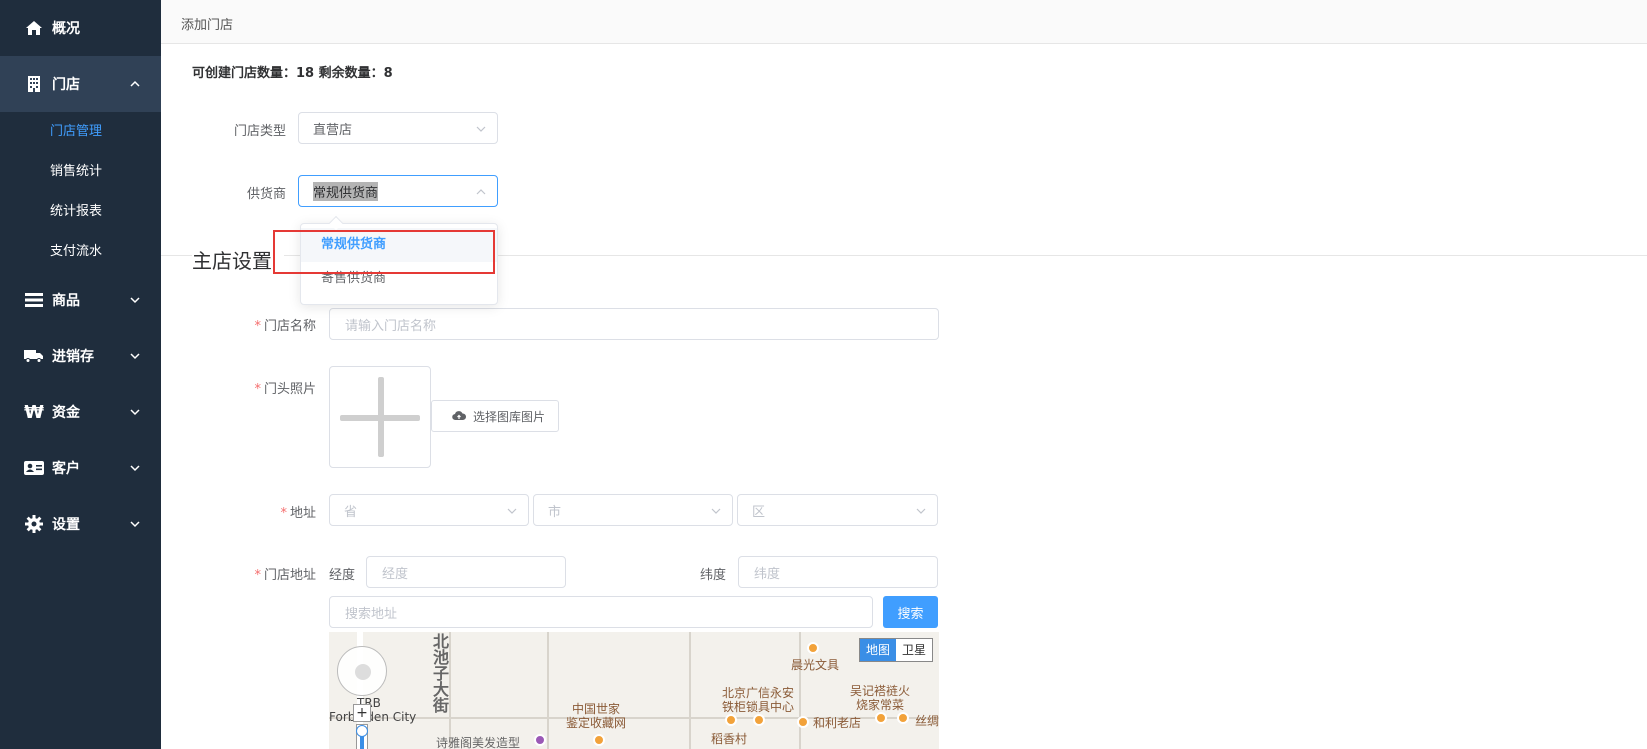 The image size is (1647, 749). Describe the element at coordinates (298, 513) in the screenshot. I see `address-label: * 地址` at that location.